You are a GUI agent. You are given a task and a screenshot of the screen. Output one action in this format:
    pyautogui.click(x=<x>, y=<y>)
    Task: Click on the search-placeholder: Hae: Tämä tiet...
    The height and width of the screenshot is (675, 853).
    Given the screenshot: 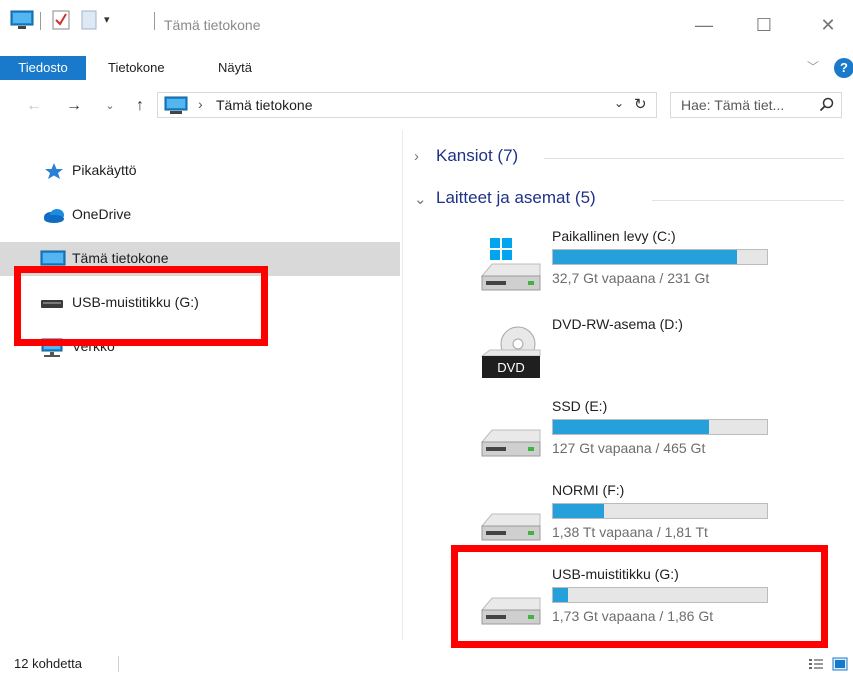 What is the action you would take?
    pyautogui.click(x=733, y=105)
    